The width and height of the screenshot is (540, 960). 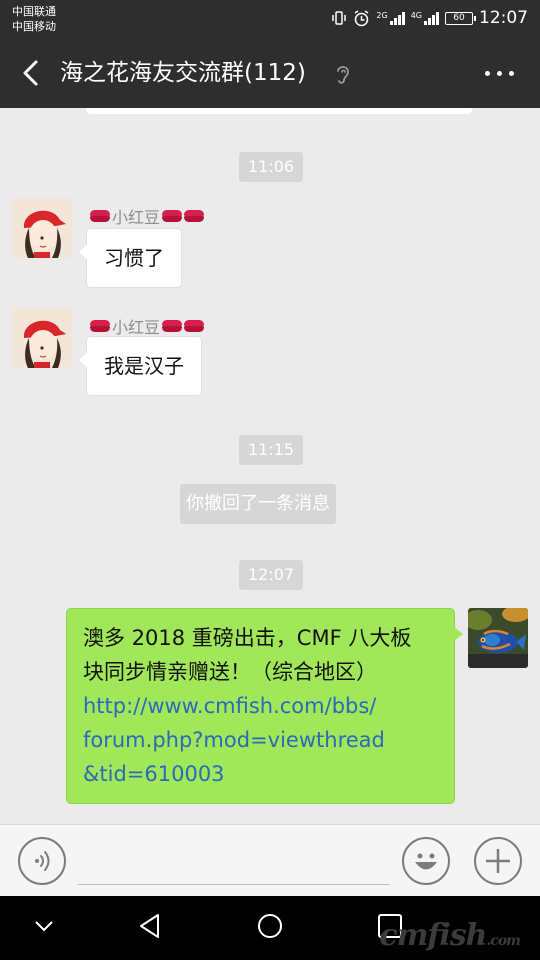 What do you see at coordinates (234, 862) in the screenshot?
I see `message-input` at bounding box center [234, 862].